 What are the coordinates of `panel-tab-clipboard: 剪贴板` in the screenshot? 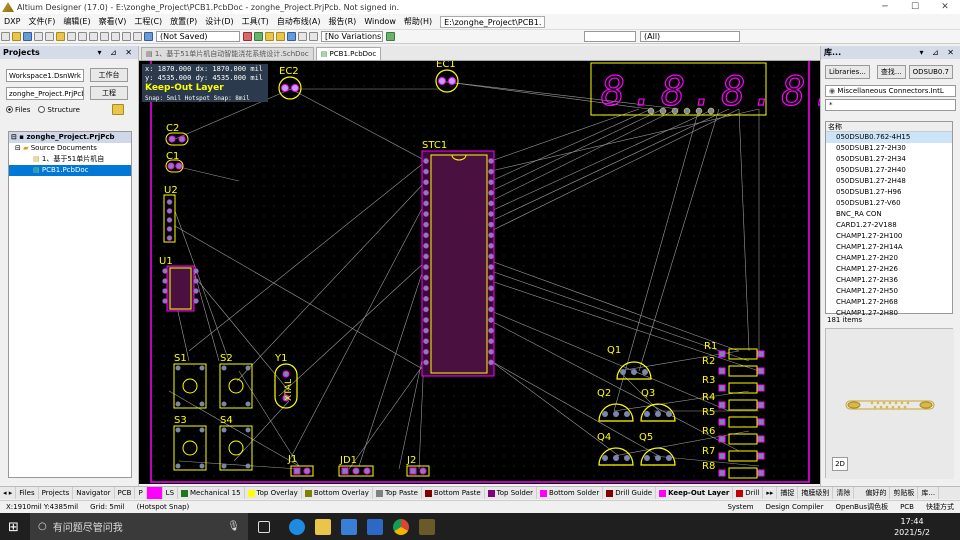 It's located at (904, 493).